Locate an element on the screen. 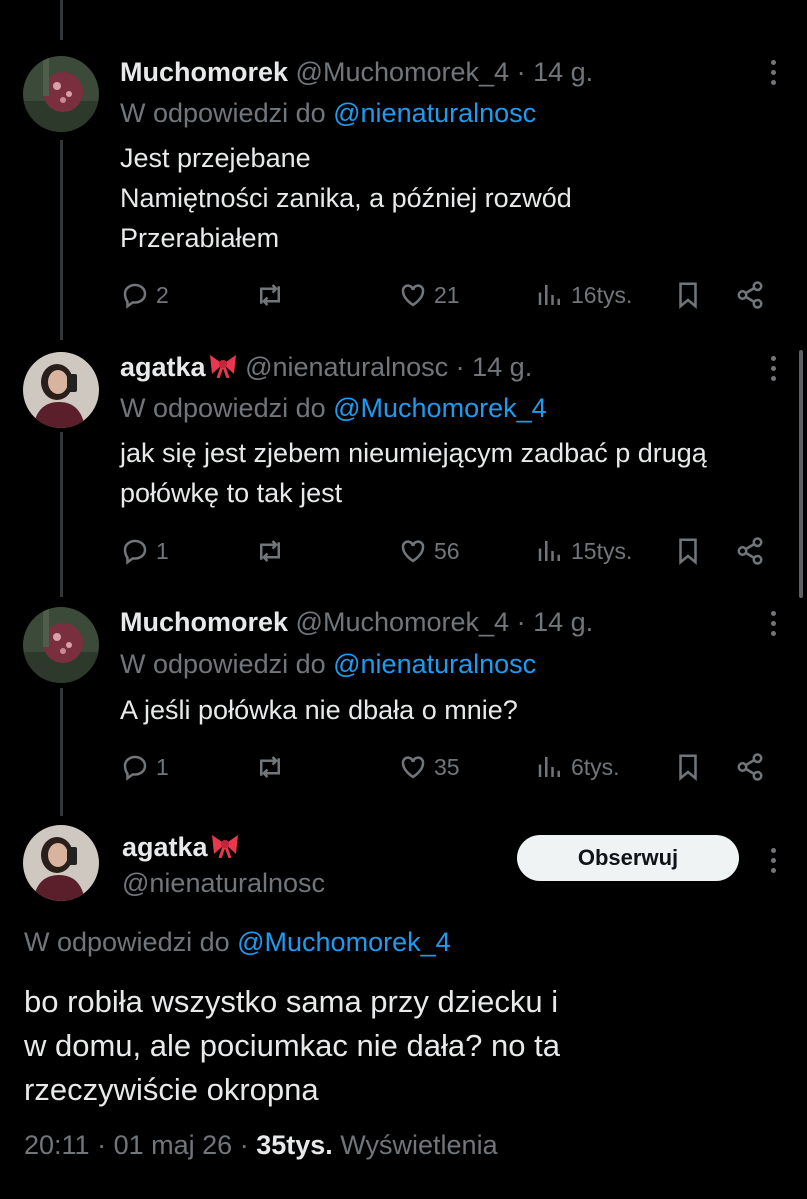 This screenshot has height=1199, width=807. like-count: 35 is located at coordinates (447, 766).